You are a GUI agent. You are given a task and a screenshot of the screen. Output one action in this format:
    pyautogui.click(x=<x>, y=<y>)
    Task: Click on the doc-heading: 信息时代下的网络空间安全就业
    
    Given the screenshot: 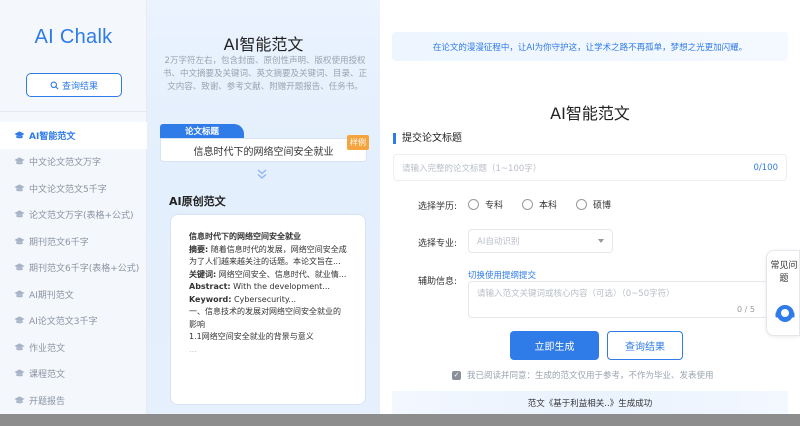 What is the action you would take?
    pyautogui.click(x=245, y=236)
    